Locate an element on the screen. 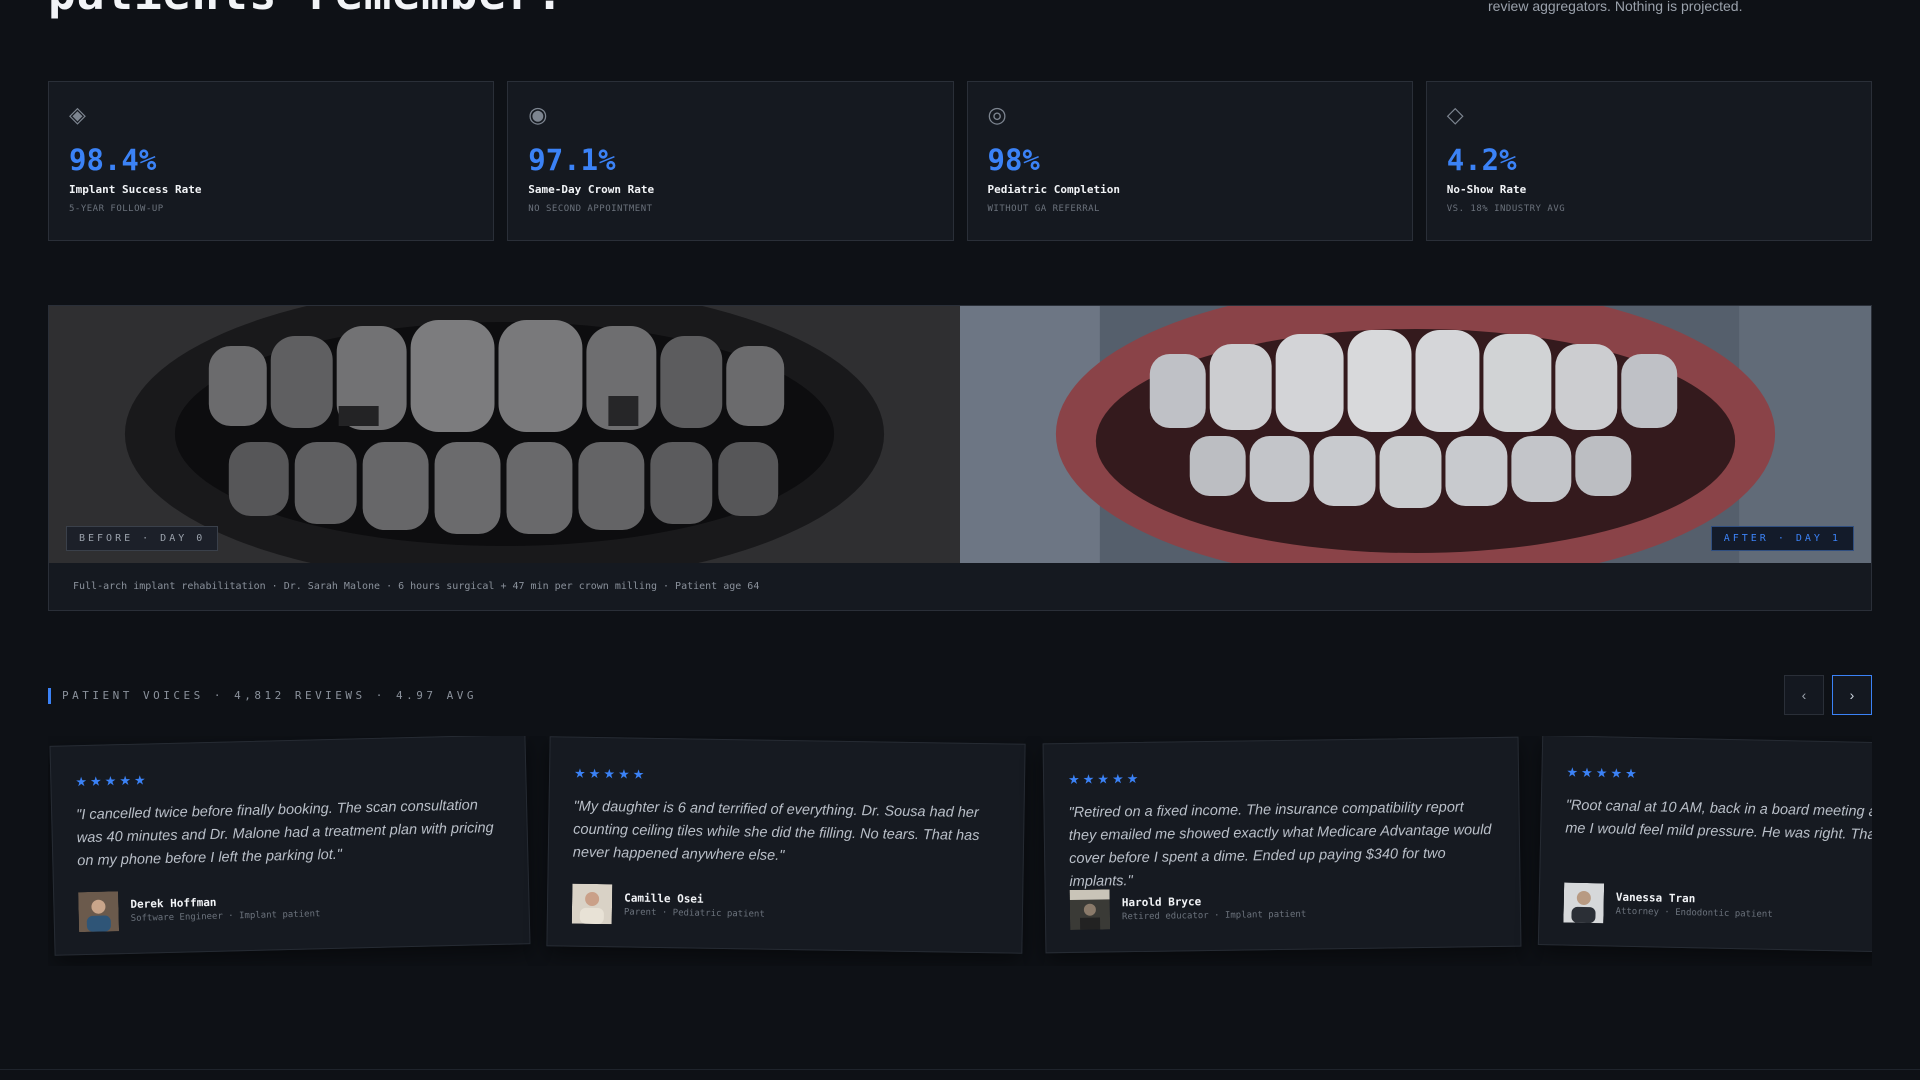 This screenshot has width=1920, height=1080. stat-label: No-Show Rate is located at coordinates (1486, 189).